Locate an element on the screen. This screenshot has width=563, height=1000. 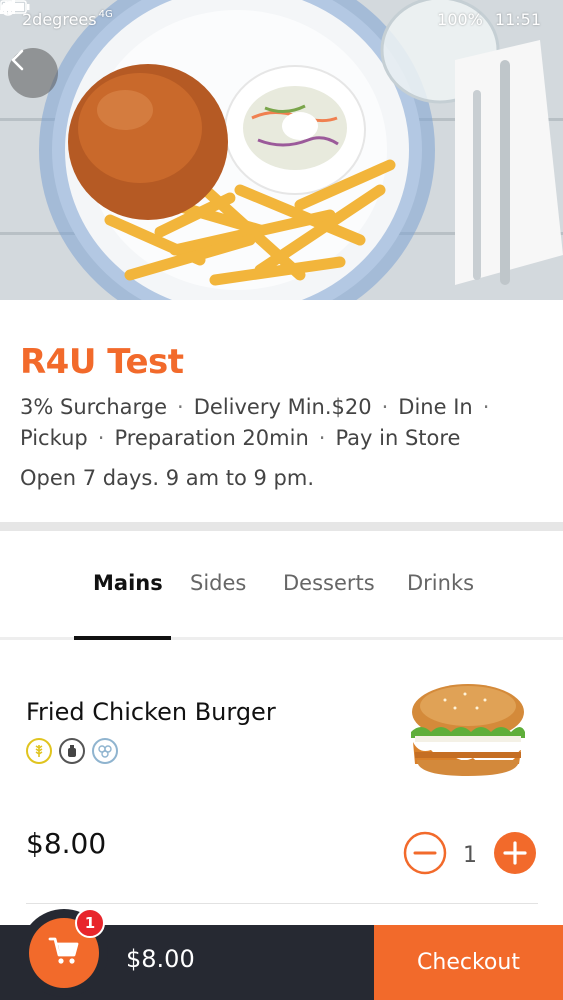
checkout-button: Checkout is located at coordinates (468, 962).